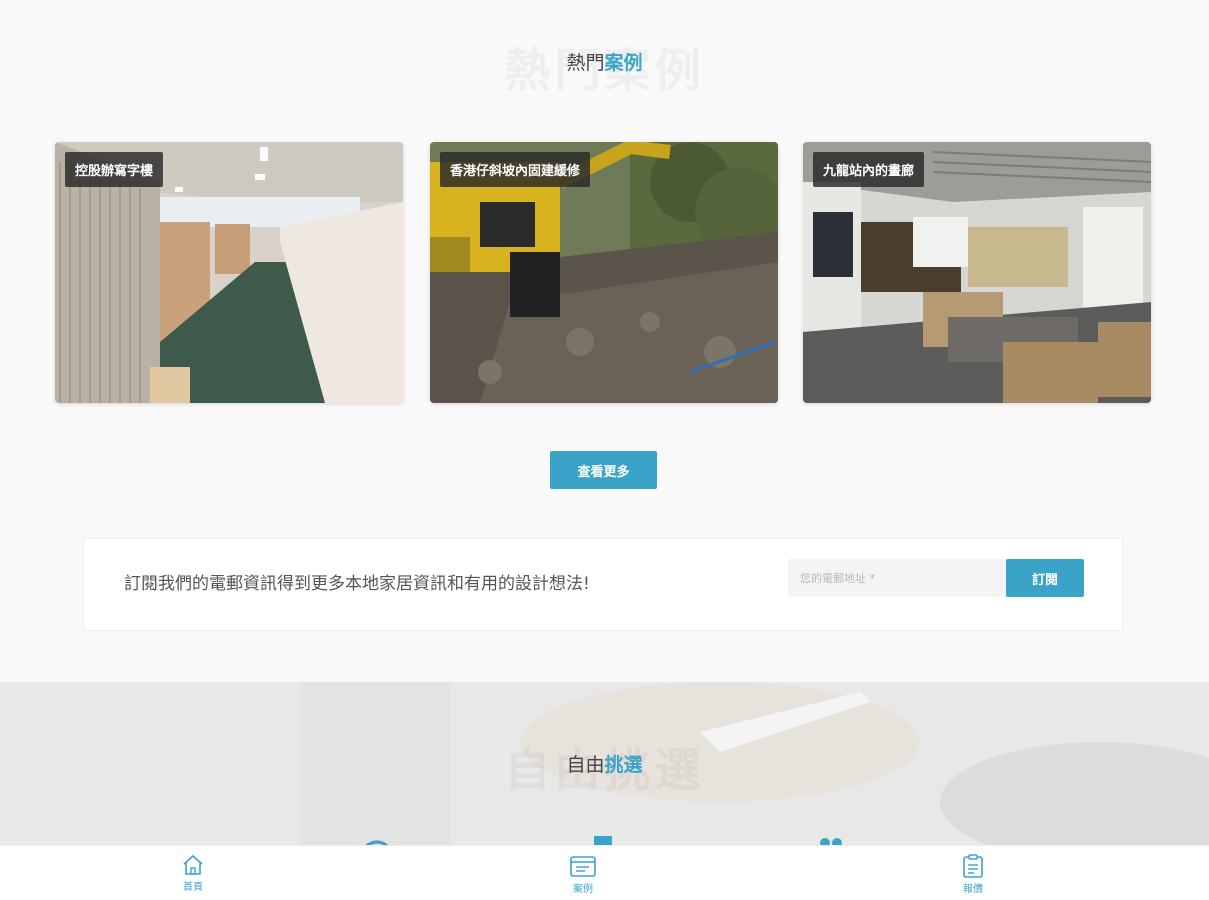 This screenshot has height=900, width=1209. Describe the element at coordinates (1045, 578) in the screenshot. I see `subscribe-button: 訂閱` at that location.